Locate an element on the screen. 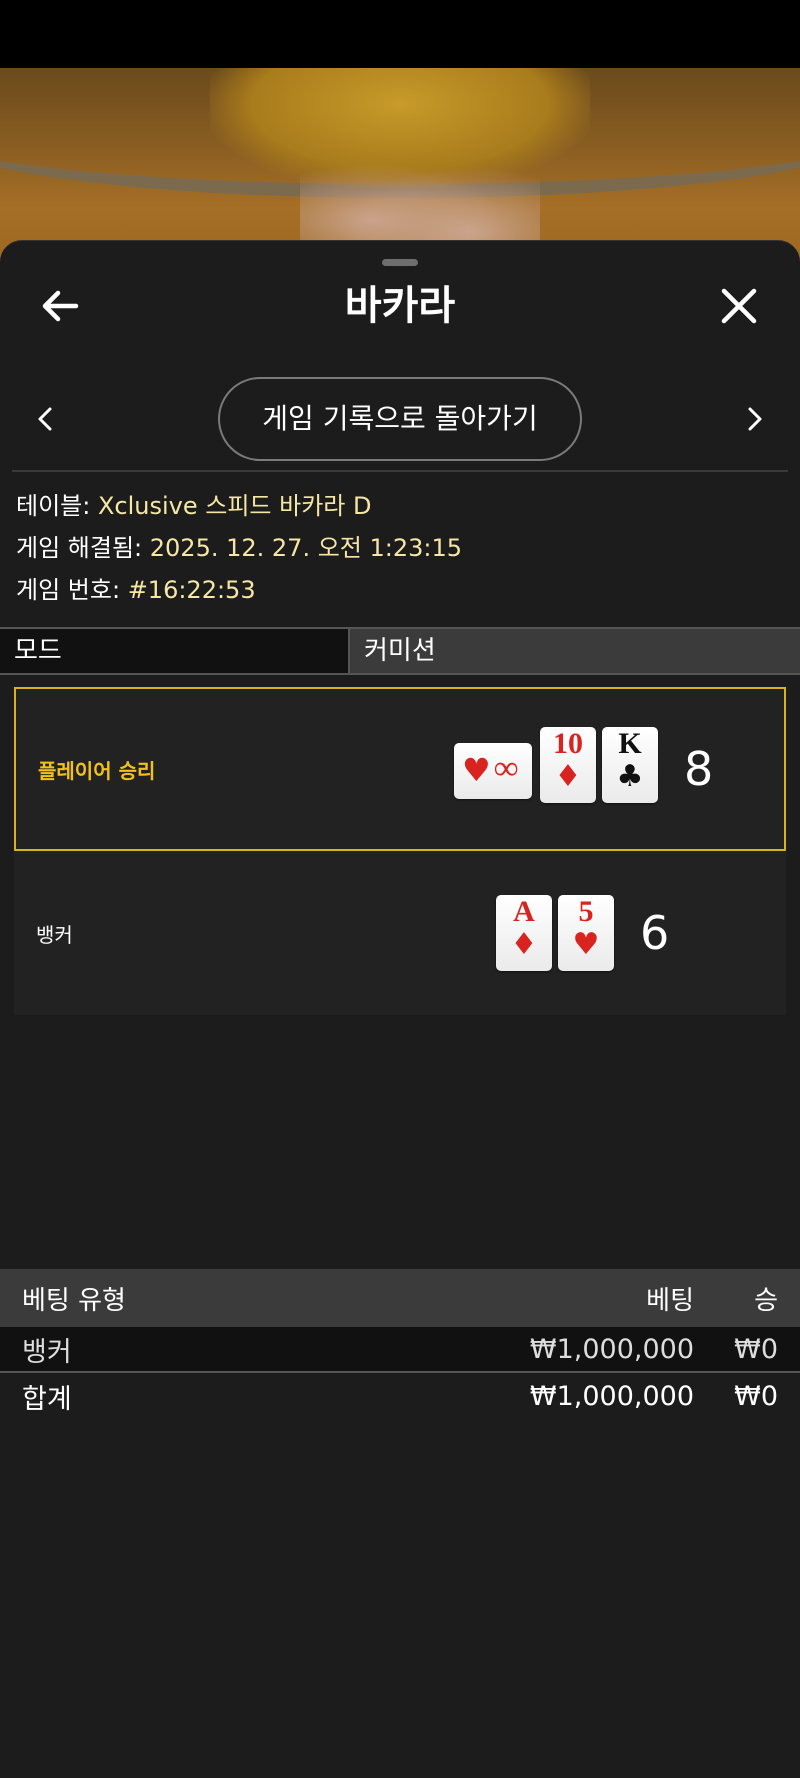  resolved-info: 게임 해결됨: 2025. 12. 27. 오전 1:23:15 is located at coordinates (401, 548).